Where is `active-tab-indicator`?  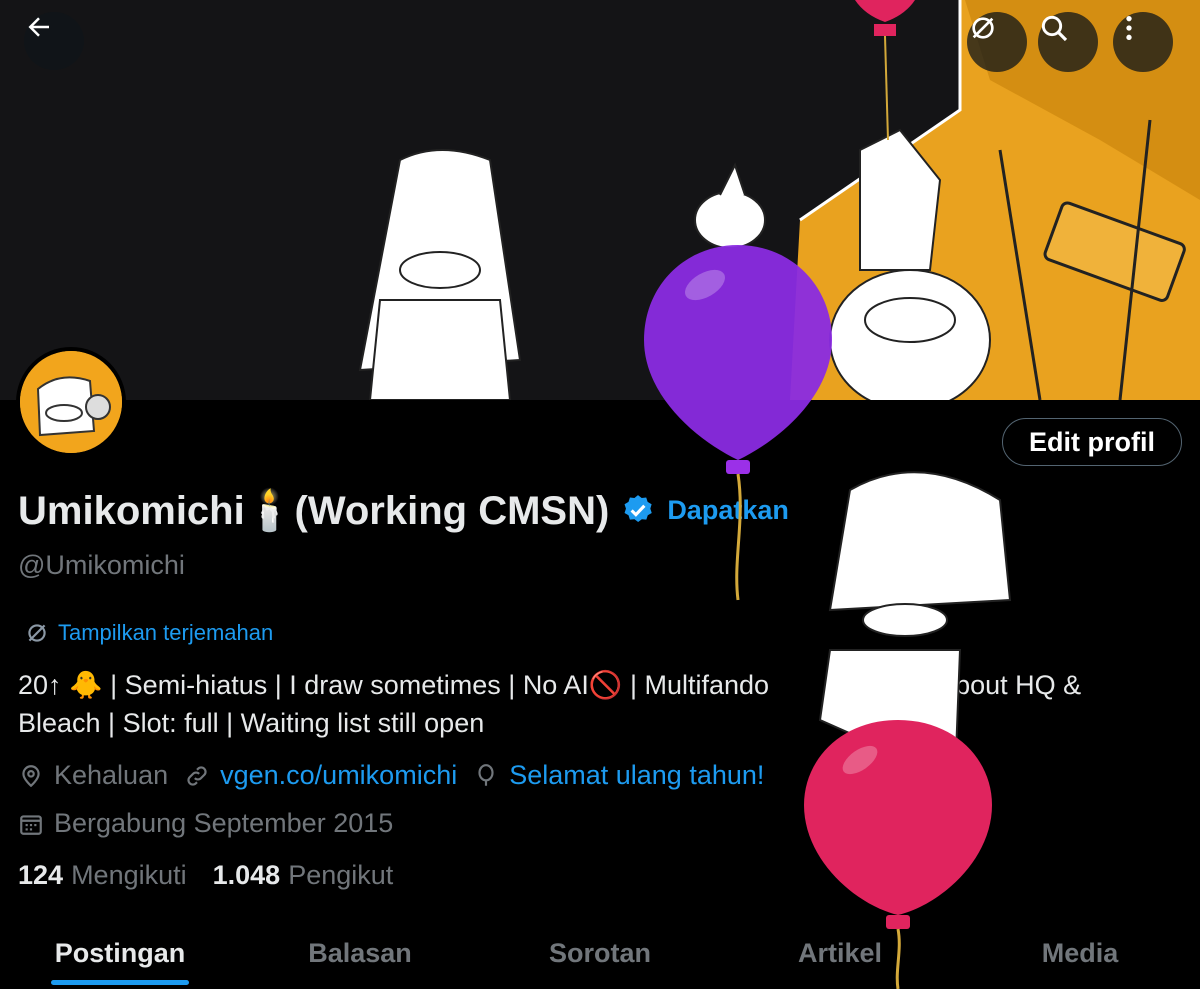 active-tab-indicator is located at coordinates (120, 982).